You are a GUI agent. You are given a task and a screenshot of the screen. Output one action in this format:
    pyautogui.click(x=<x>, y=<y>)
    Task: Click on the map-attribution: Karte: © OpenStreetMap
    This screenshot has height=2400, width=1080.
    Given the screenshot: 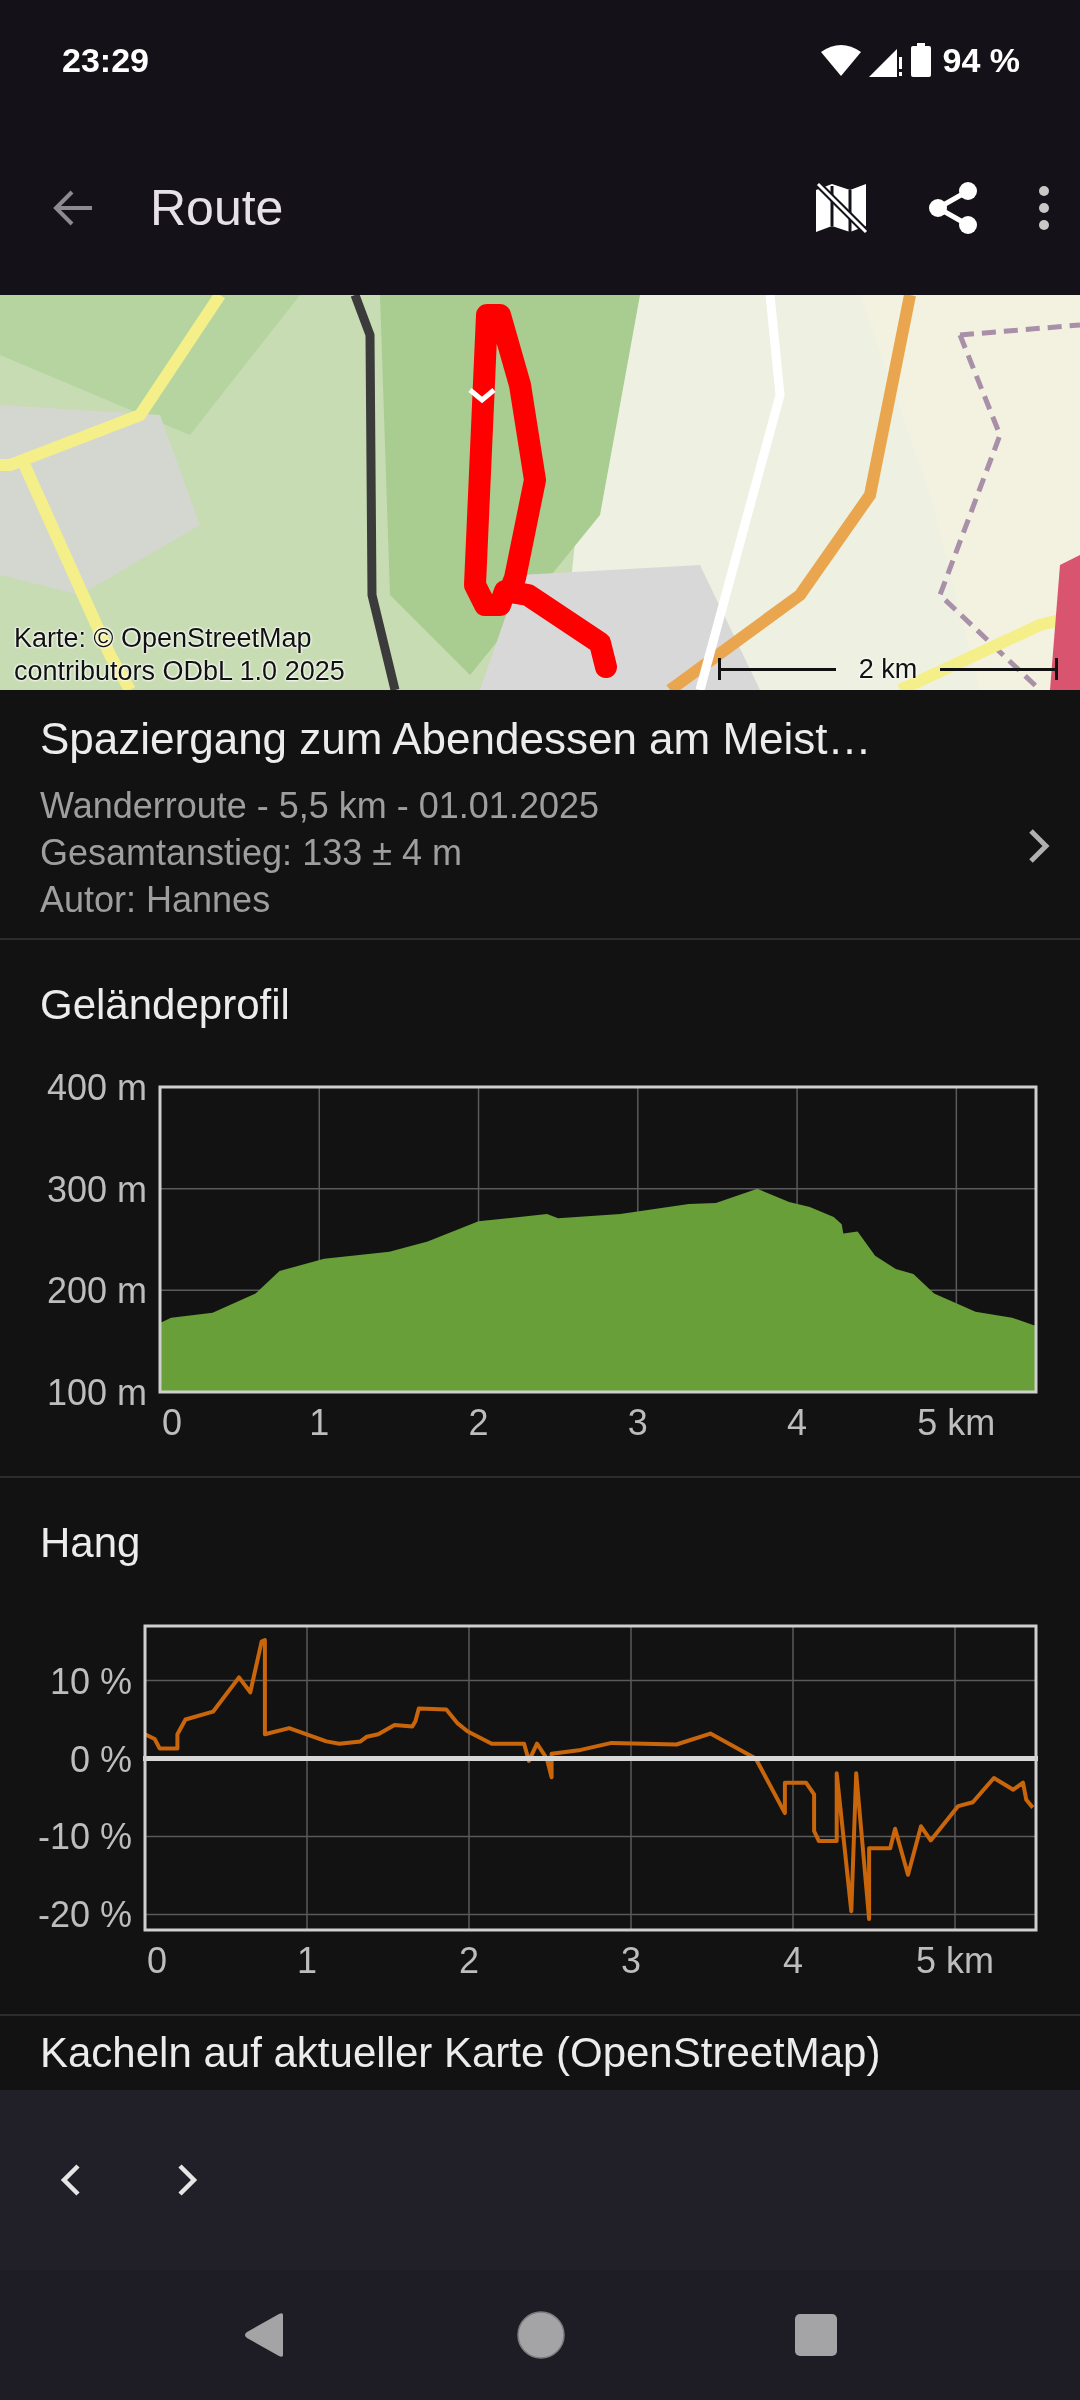 What is the action you would take?
    pyautogui.click(x=163, y=638)
    